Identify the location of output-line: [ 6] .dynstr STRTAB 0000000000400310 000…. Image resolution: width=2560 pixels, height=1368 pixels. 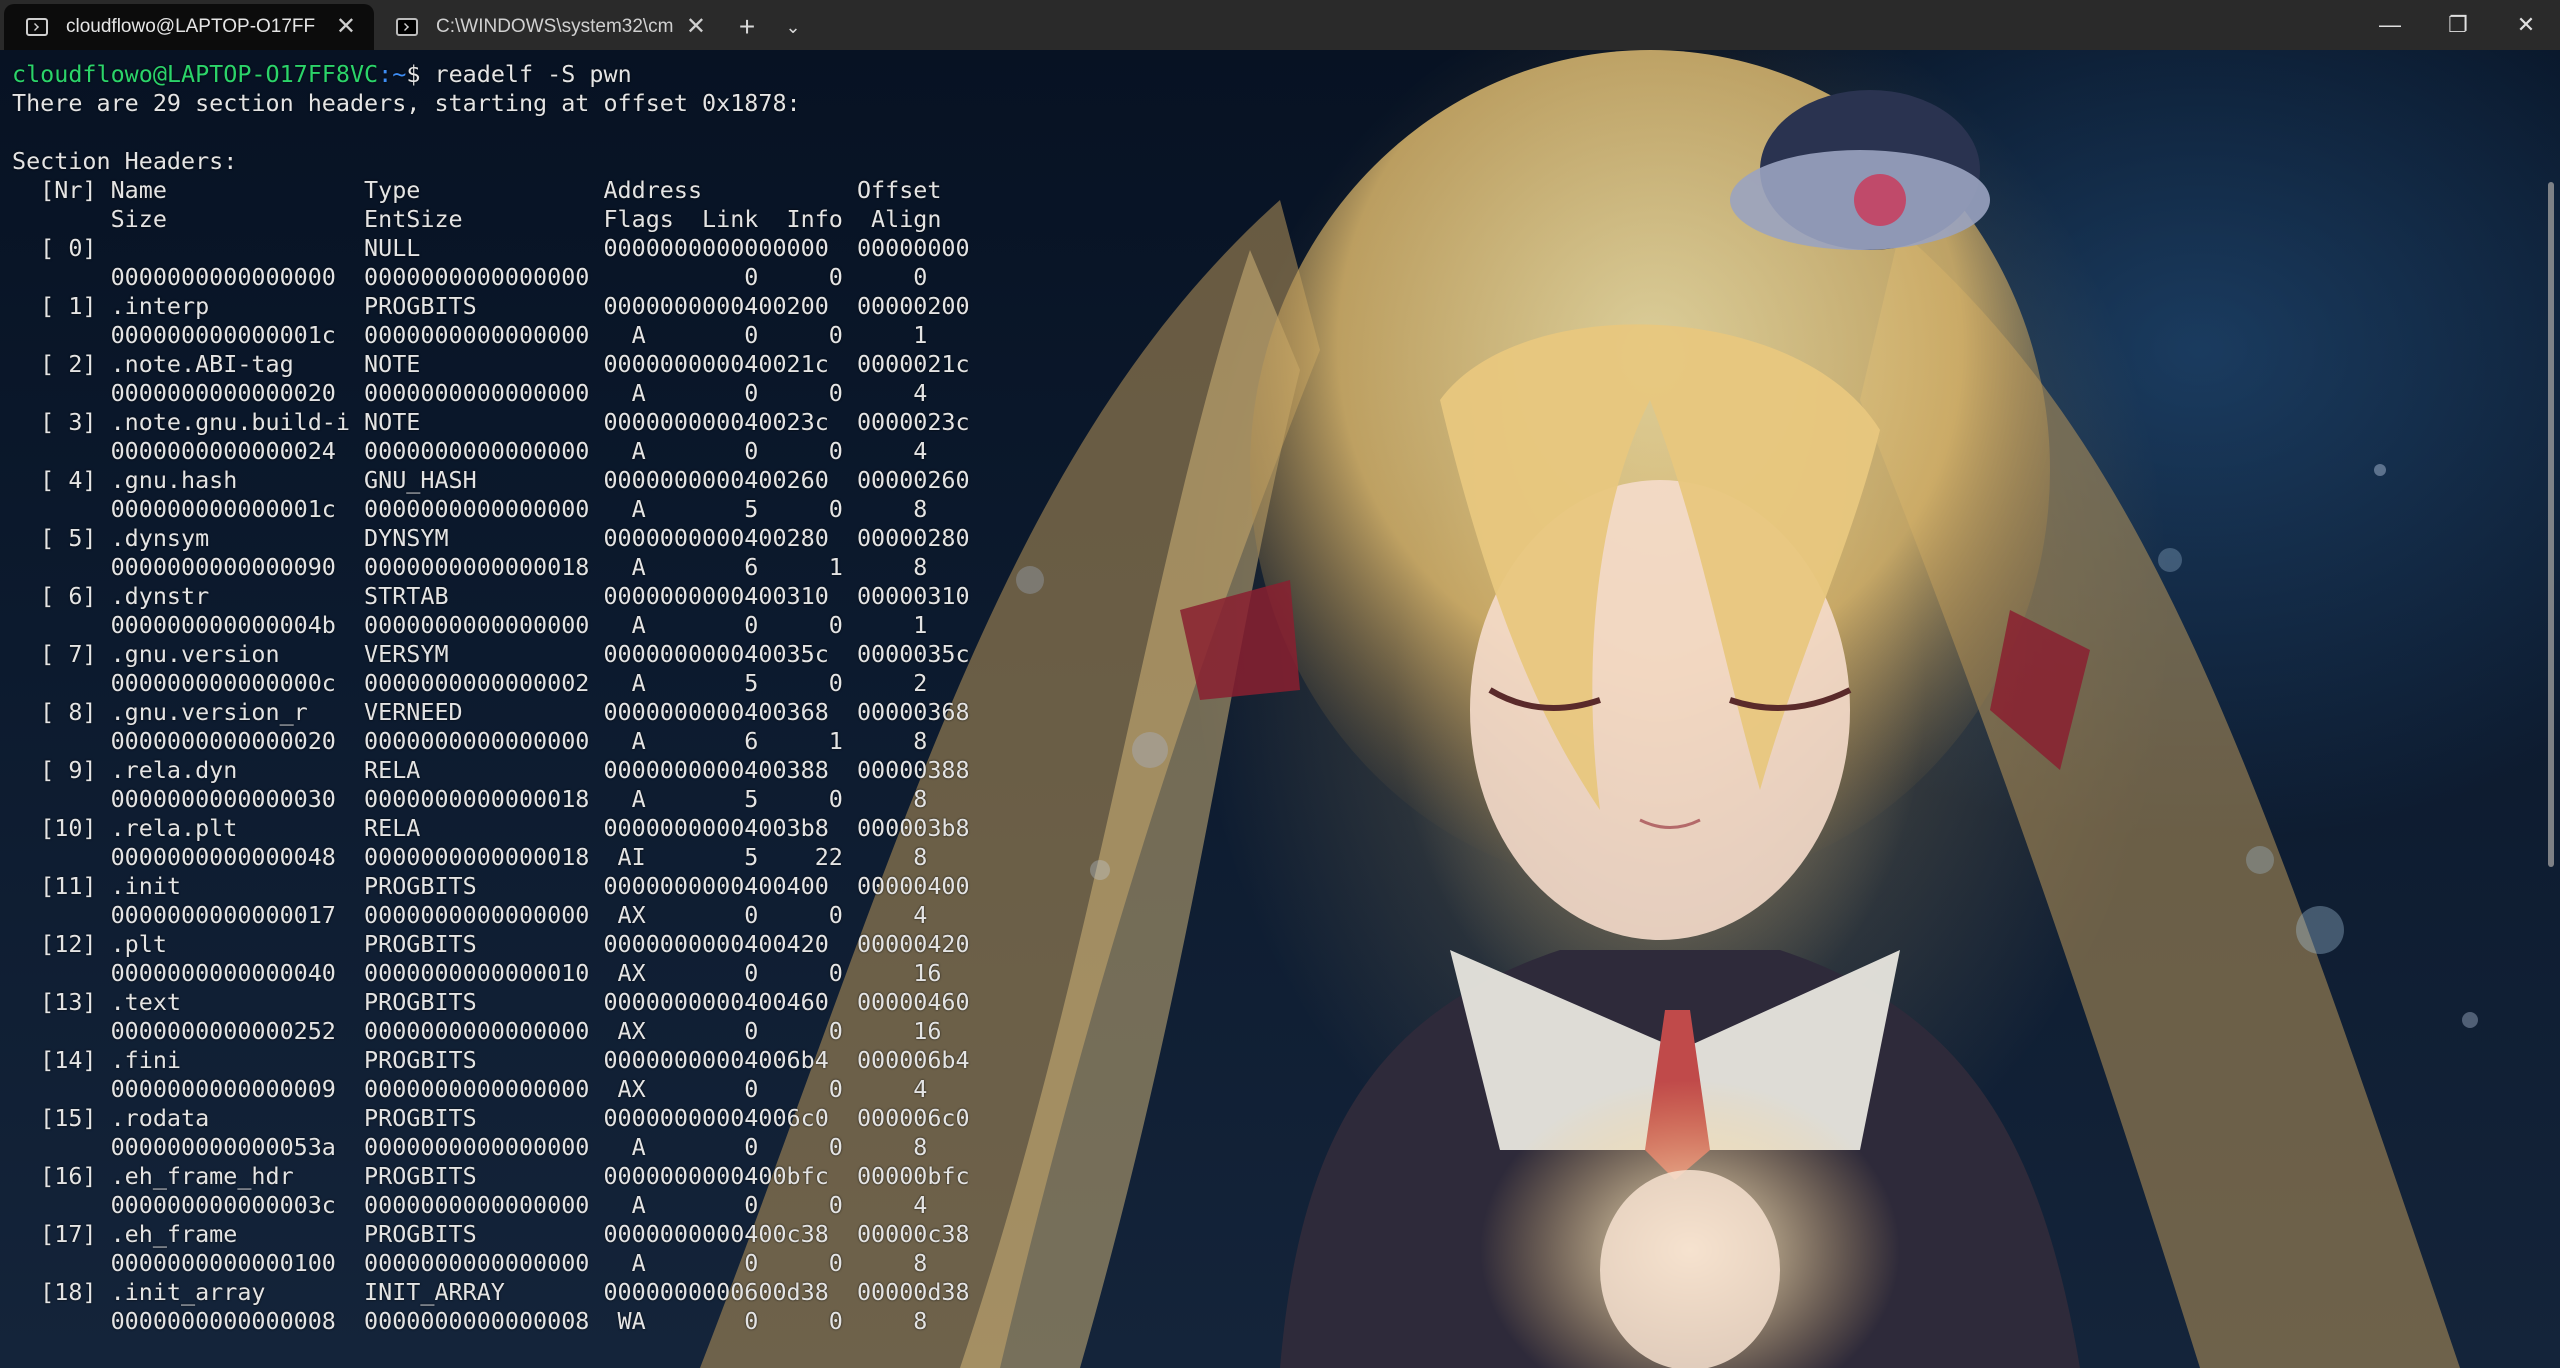
(491, 596).